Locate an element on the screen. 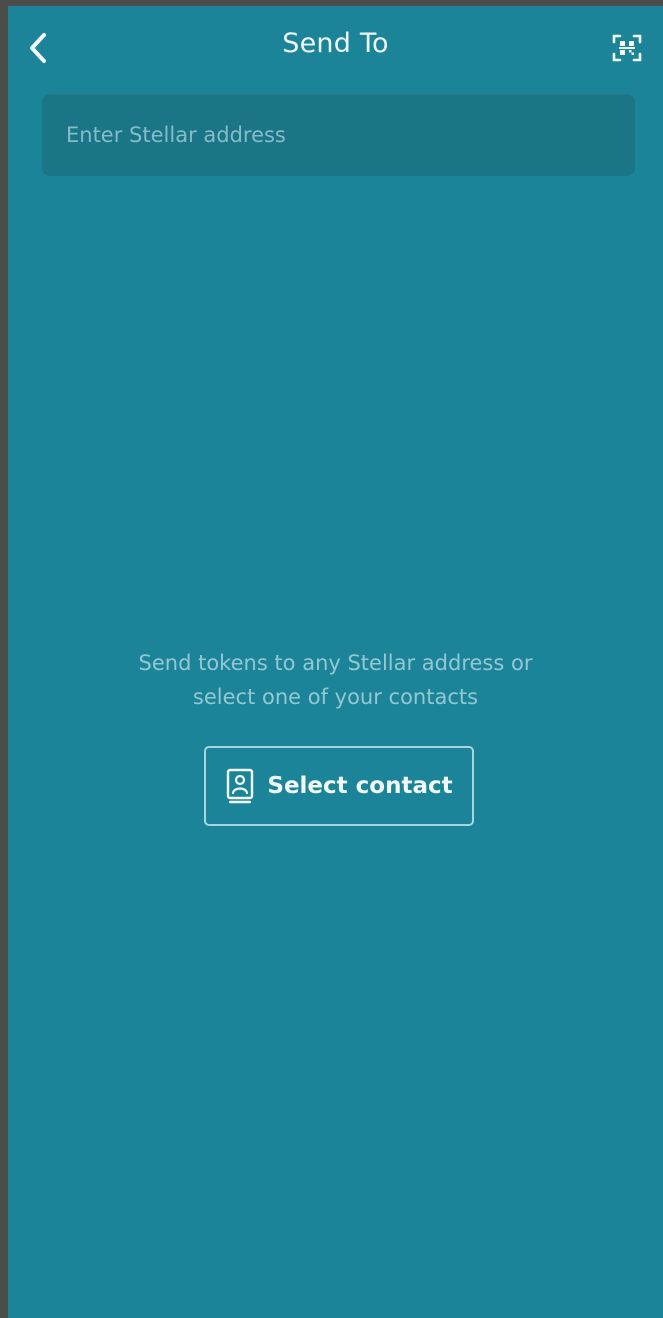  hint-line-2: select one of your contacts is located at coordinates (335, 697).